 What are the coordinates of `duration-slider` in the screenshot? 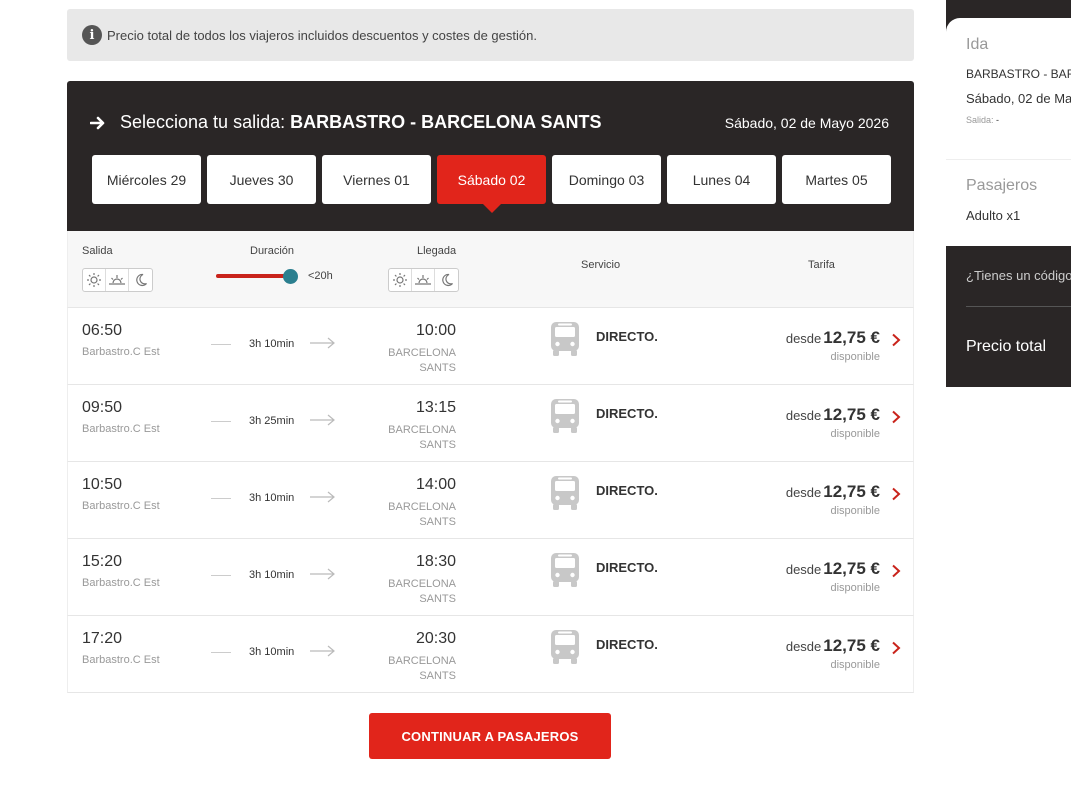 It's located at (257, 276).